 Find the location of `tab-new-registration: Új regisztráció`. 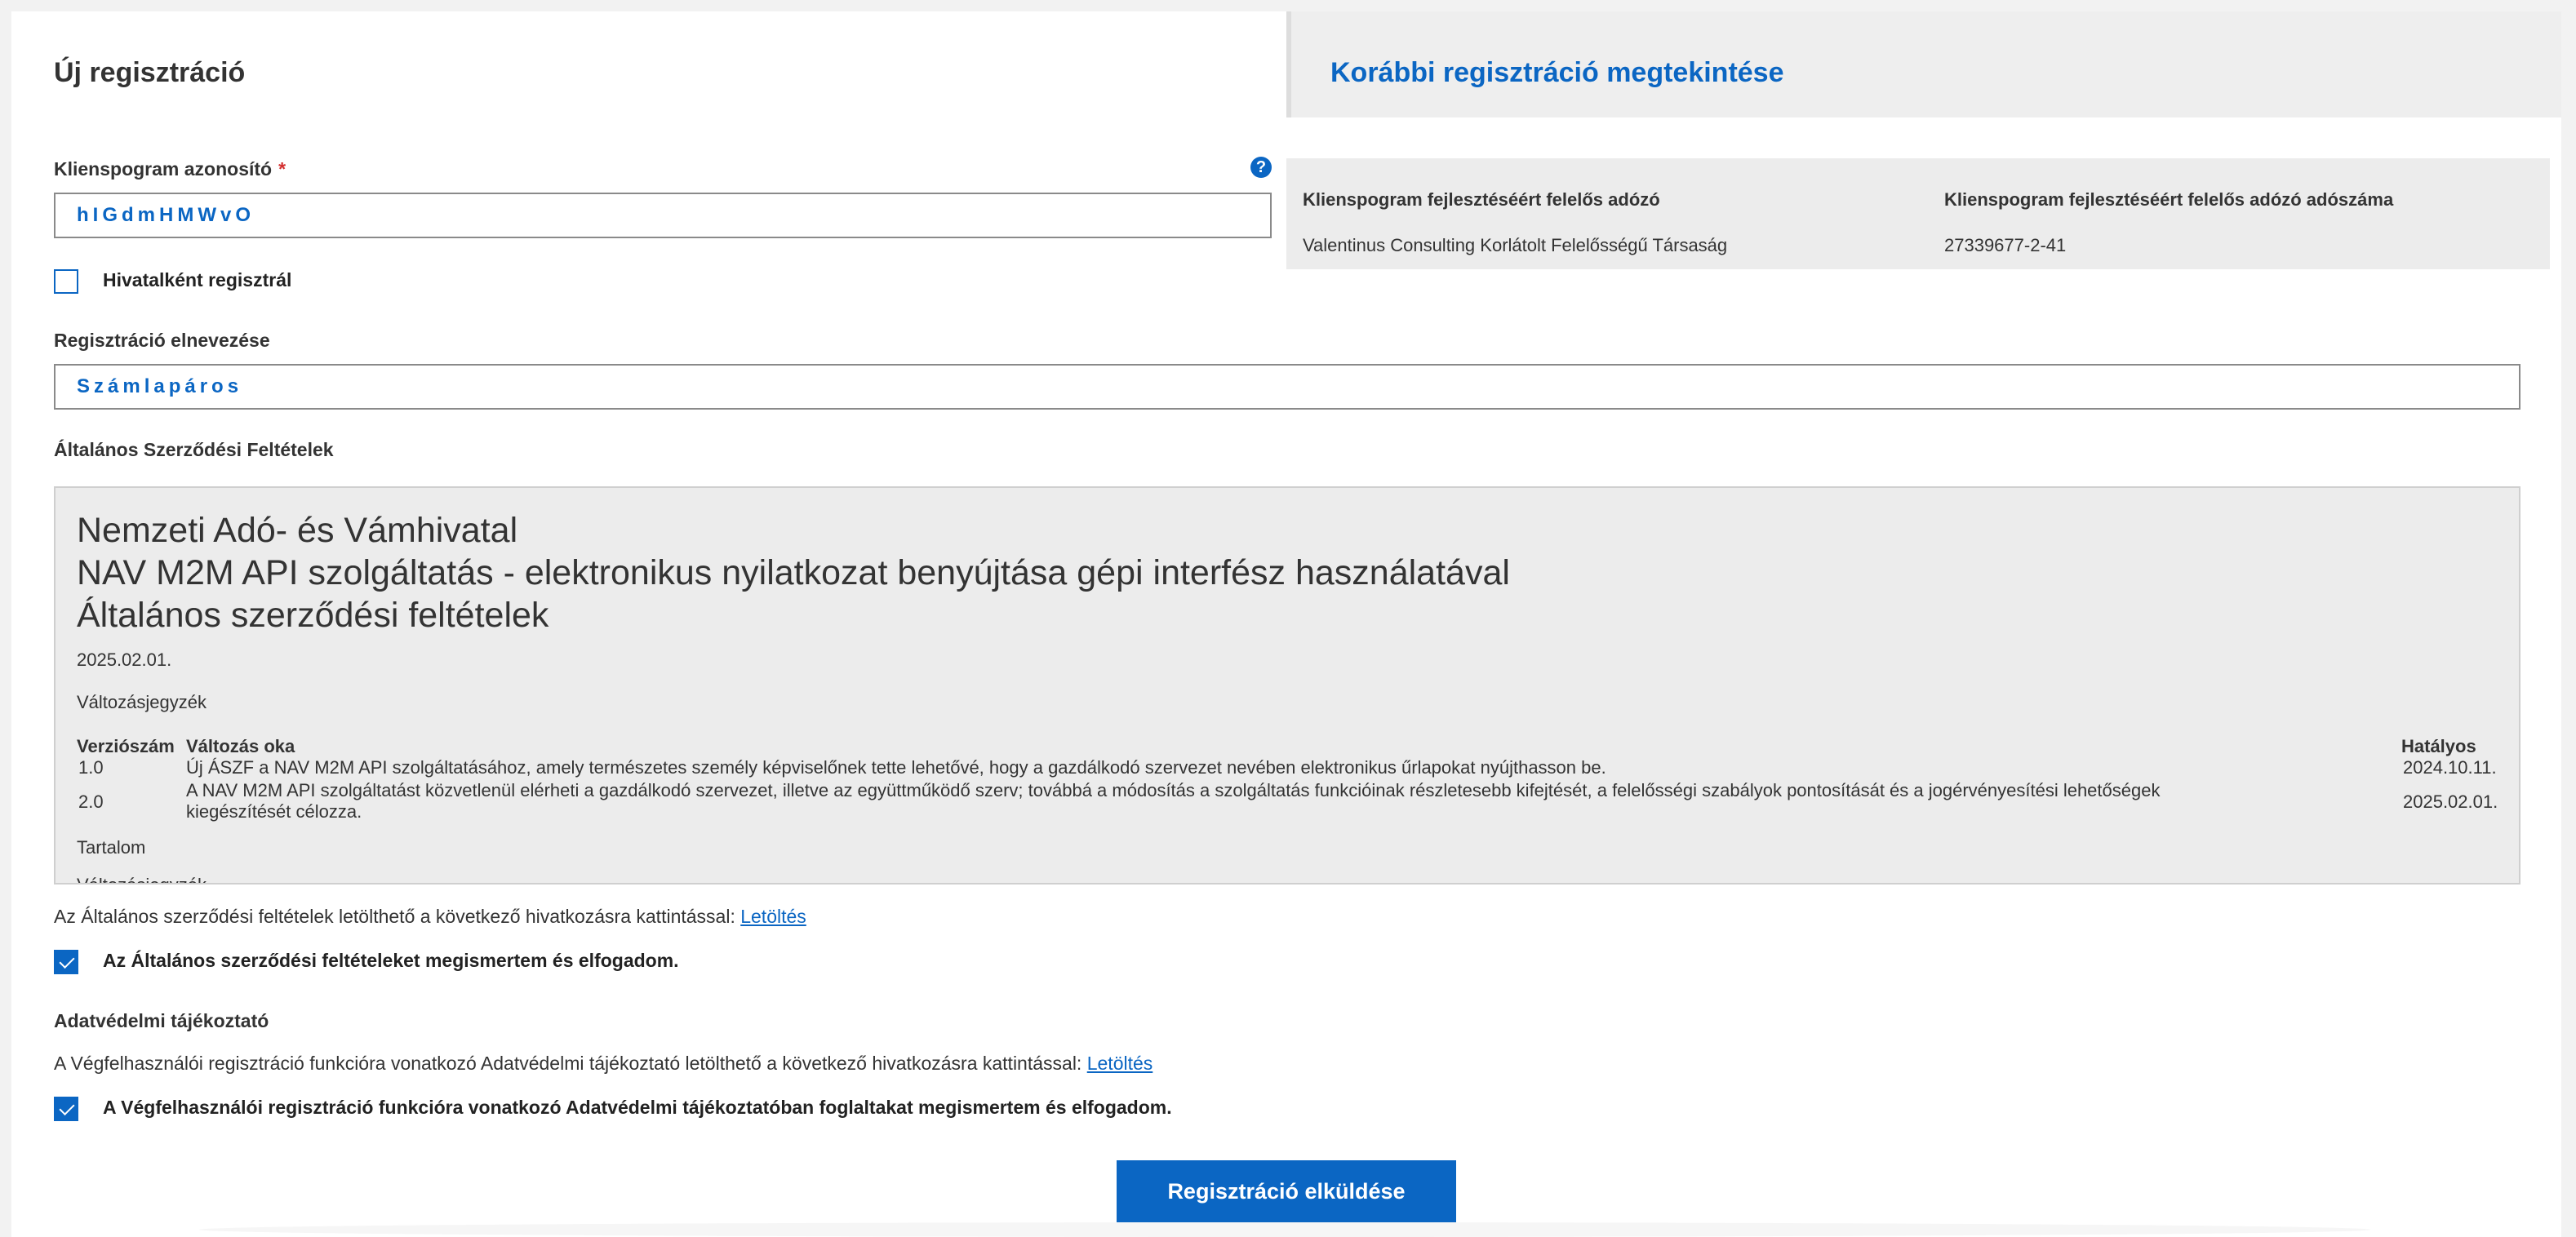

tab-new-registration: Új regisztráció is located at coordinates (648, 64).